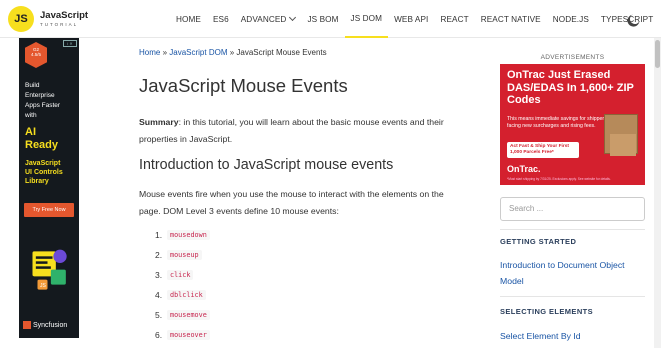 The width and height of the screenshot is (661, 348). Describe the element at coordinates (43, 286) in the screenshot. I see `svg-text: JS` at that location.